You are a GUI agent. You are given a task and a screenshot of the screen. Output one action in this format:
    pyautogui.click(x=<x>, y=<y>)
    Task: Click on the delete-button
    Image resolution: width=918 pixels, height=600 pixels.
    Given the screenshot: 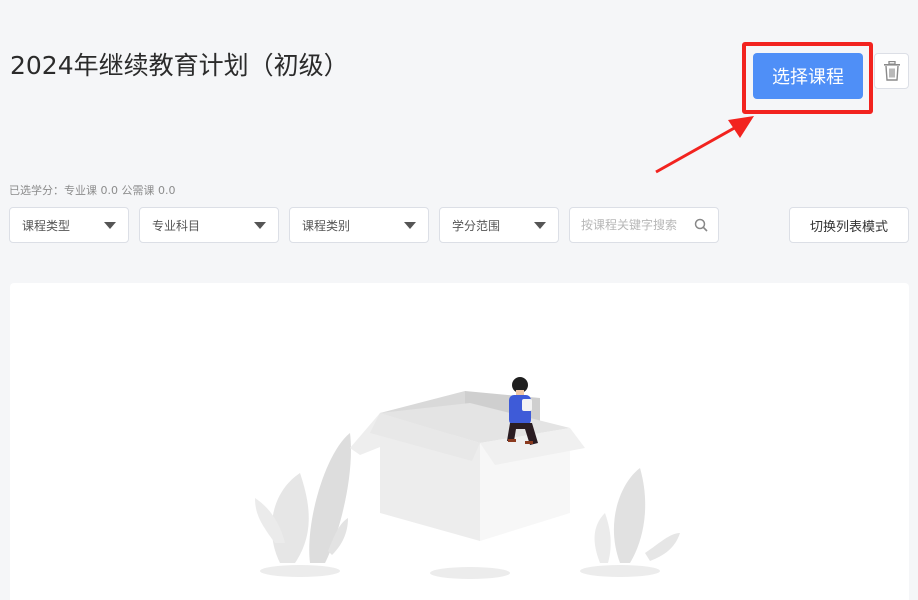 What is the action you would take?
    pyautogui.click(x=891, y=71)
    